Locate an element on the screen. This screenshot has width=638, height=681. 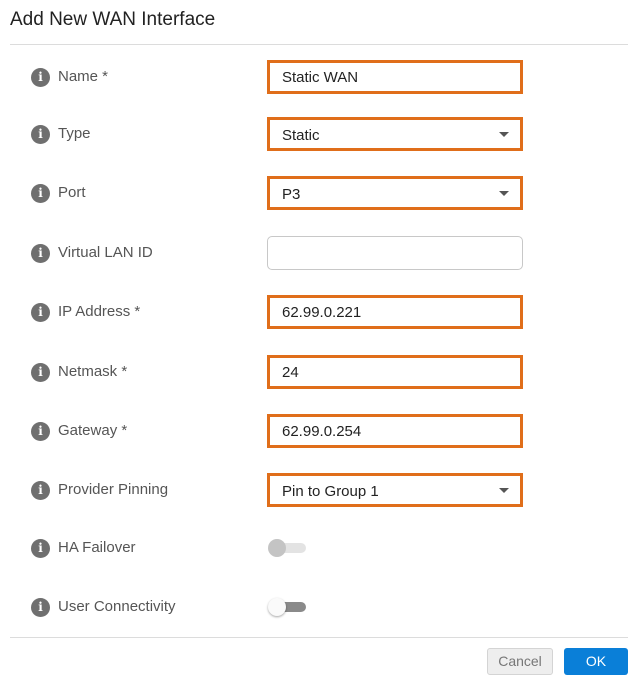
gateway-field-box is located at coordinates (395, 431).